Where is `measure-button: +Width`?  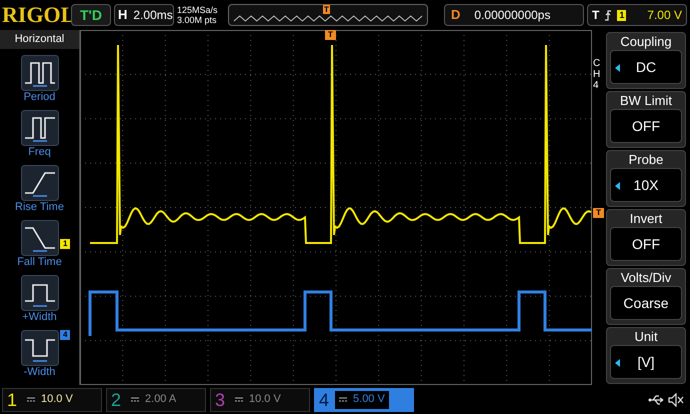 measure-button: +Width is located at coordinates (40, 299).